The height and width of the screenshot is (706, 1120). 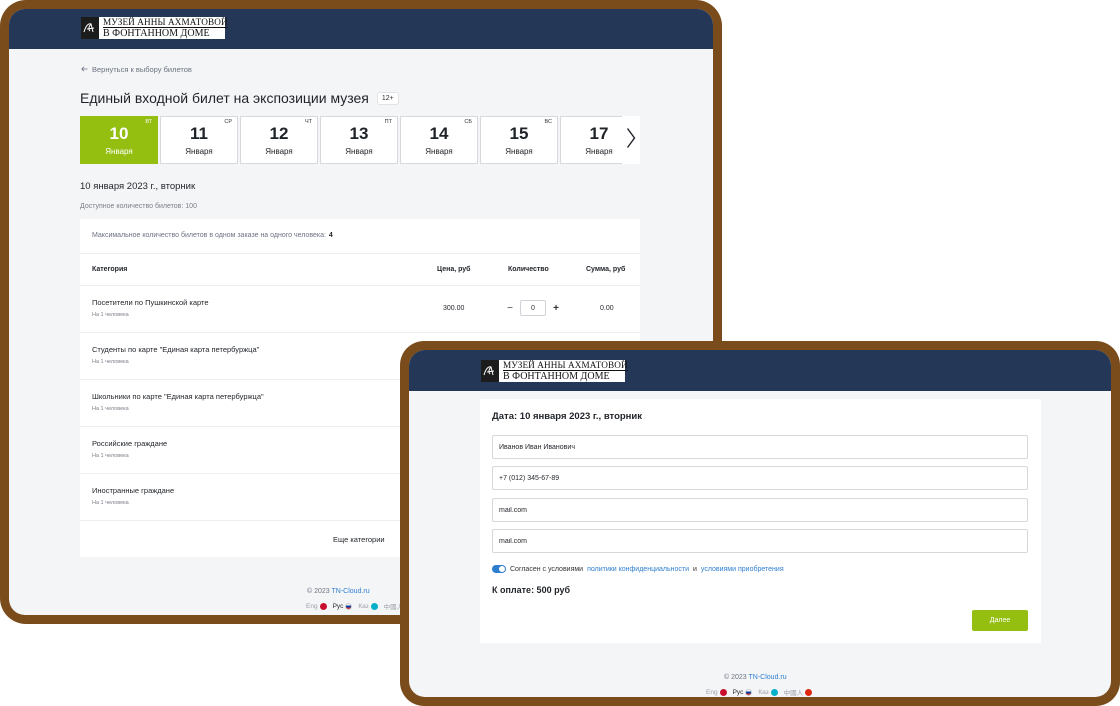 I want to click on consent-text: Согласен с условиями, so click(x=547, y=569).